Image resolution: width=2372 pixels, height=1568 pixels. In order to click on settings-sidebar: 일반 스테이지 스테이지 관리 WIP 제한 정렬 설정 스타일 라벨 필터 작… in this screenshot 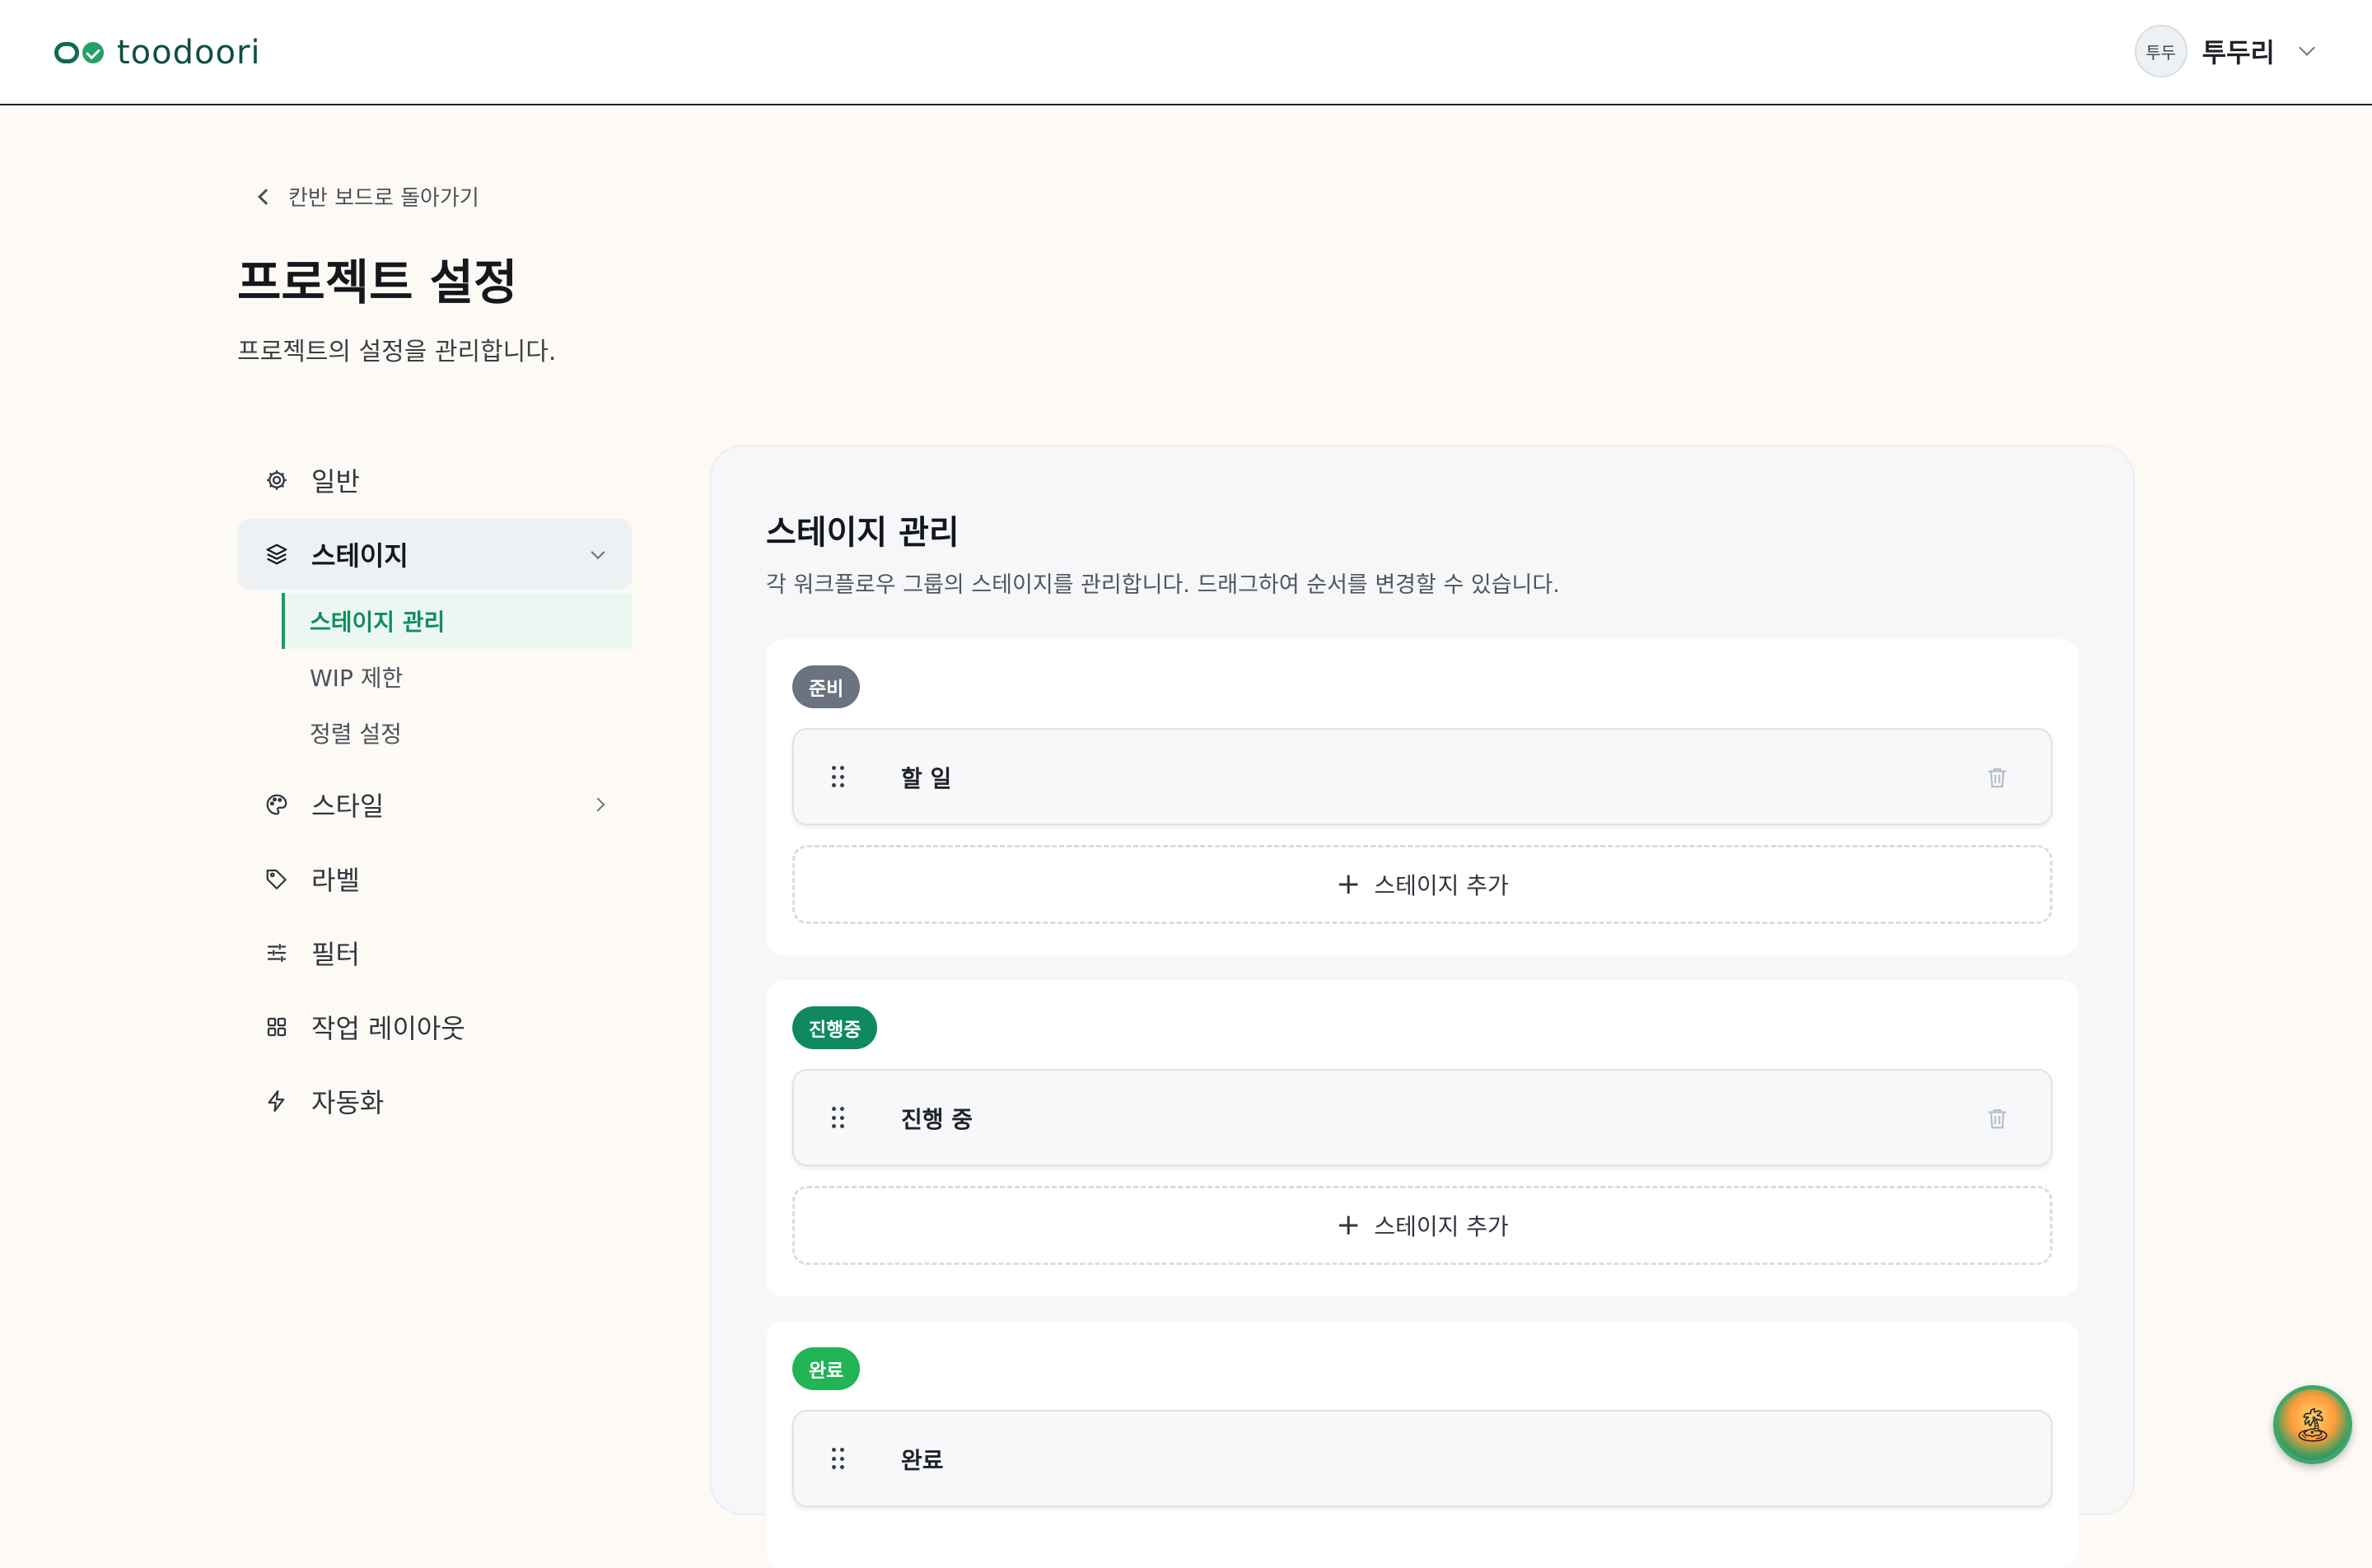, I will do `click(435, 792)`.